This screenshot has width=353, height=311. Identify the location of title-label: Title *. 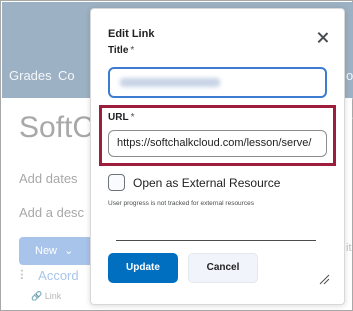
(121, 50).